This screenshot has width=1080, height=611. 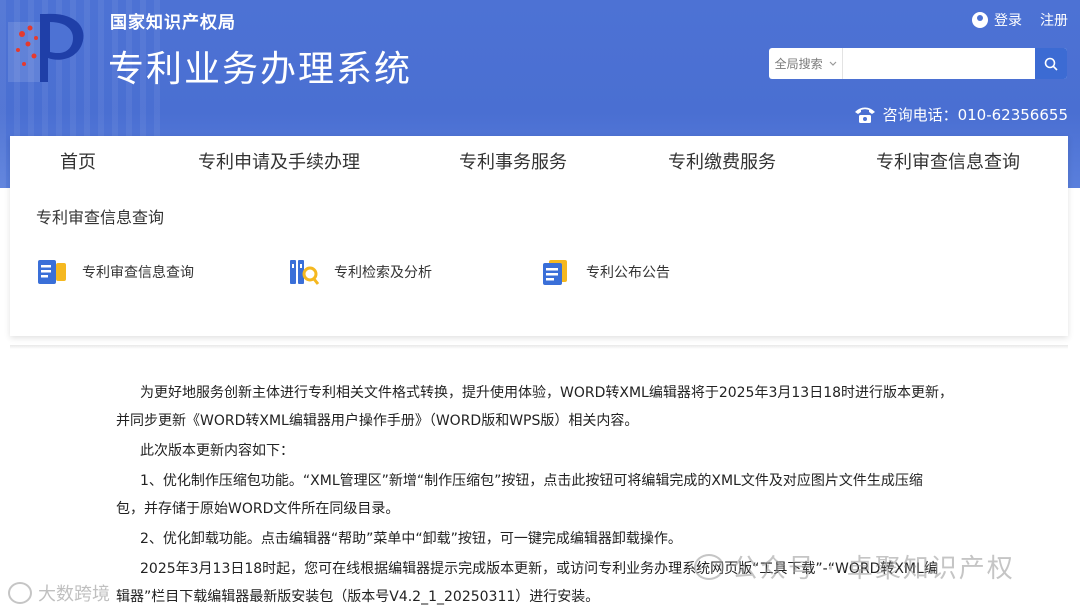 What do you see at coordinates (939, 63) in the screenshot?
I see `search-input` at bounding box center [939, 63].